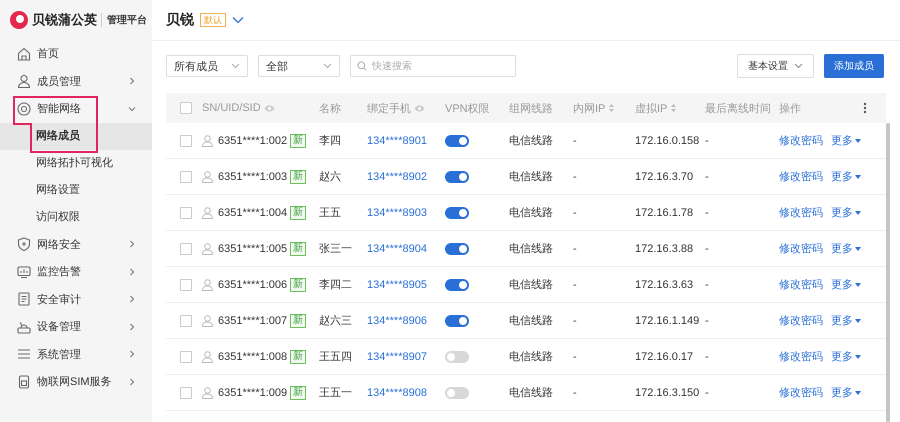 The image size is (900, 422). Describe the element at coordinates (888, 272) in the screenshot. I see `scrollbar` at that location.